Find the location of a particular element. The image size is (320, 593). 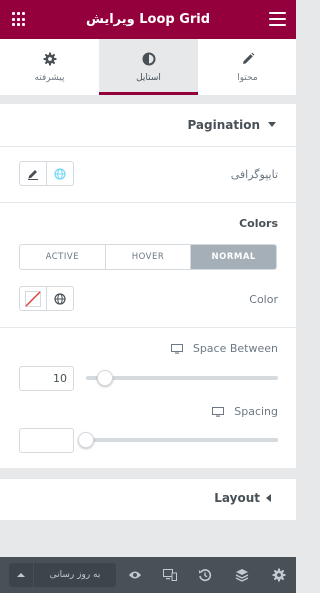

spacing-slider-track is located at coordinates (182, 440).